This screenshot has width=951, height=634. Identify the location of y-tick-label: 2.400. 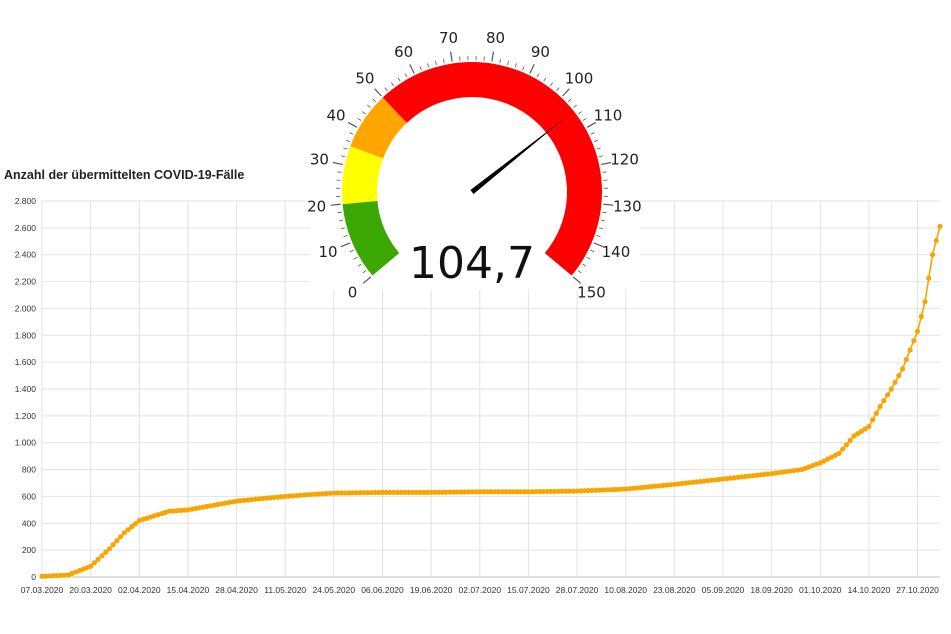
(26, 255).